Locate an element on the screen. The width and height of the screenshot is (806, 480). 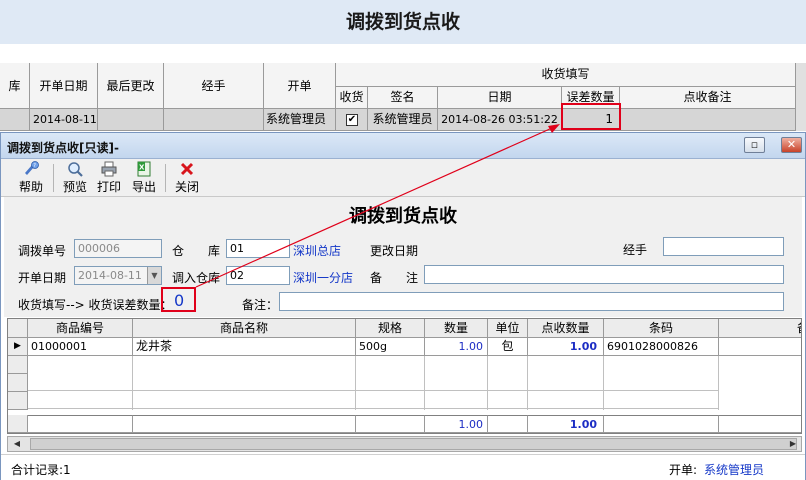
bg-row-sign: 系统管理员 is located at coordinates (403, 120).